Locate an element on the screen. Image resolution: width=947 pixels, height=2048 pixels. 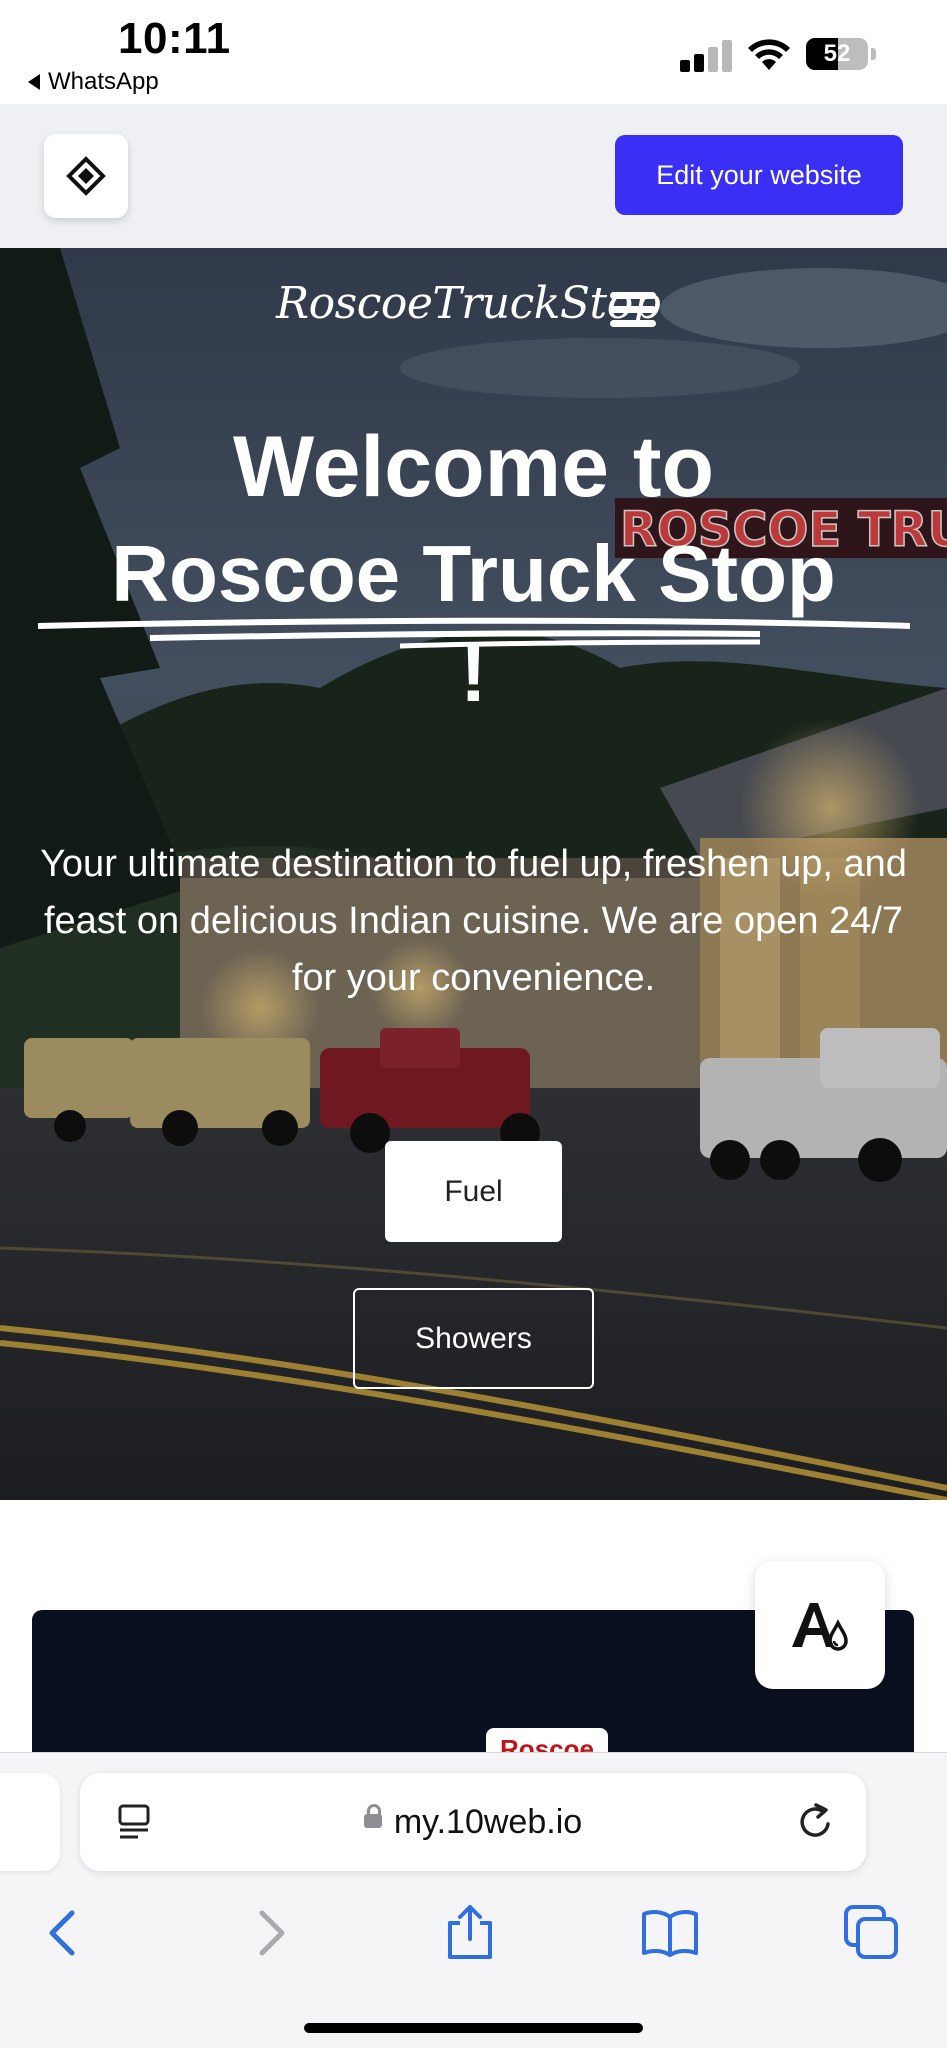
headline-line-3: ! is located at coordinates (473, 673).